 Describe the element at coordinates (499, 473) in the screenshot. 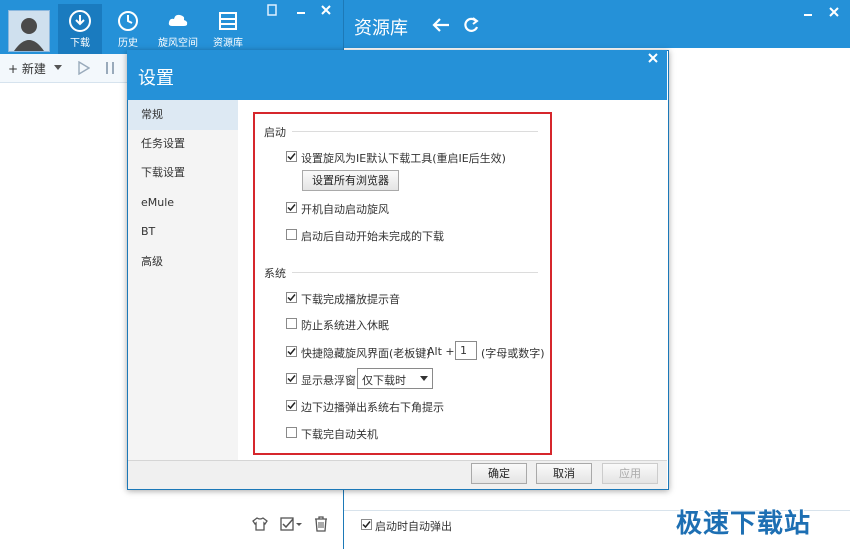

I see `ok-button: 确定` at that location.